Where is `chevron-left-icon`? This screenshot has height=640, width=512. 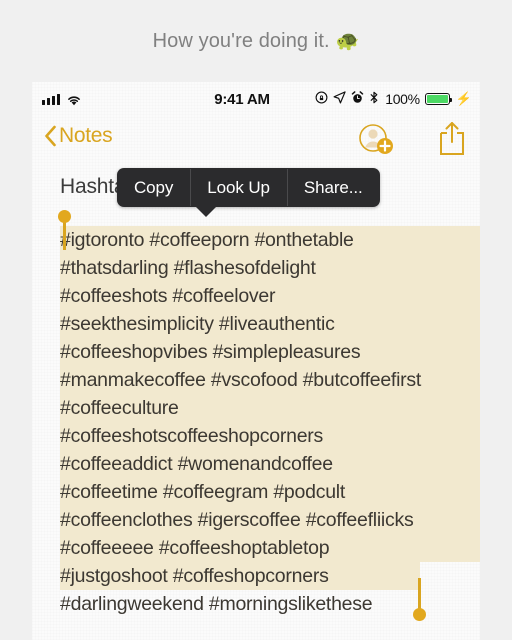
chevron-left-icon is located at coordinates (50, 136).